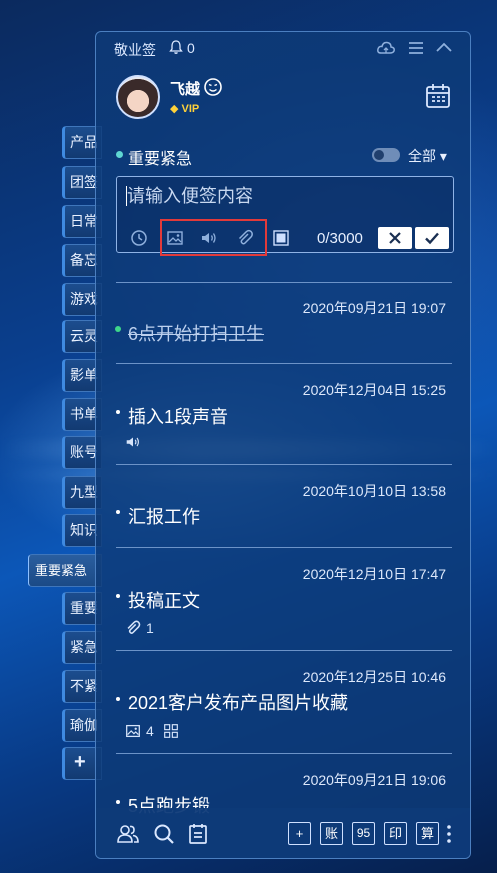  Describe the element at coordinates (191, 48) in the screenshot. I see `notification-count: 0` at that location.